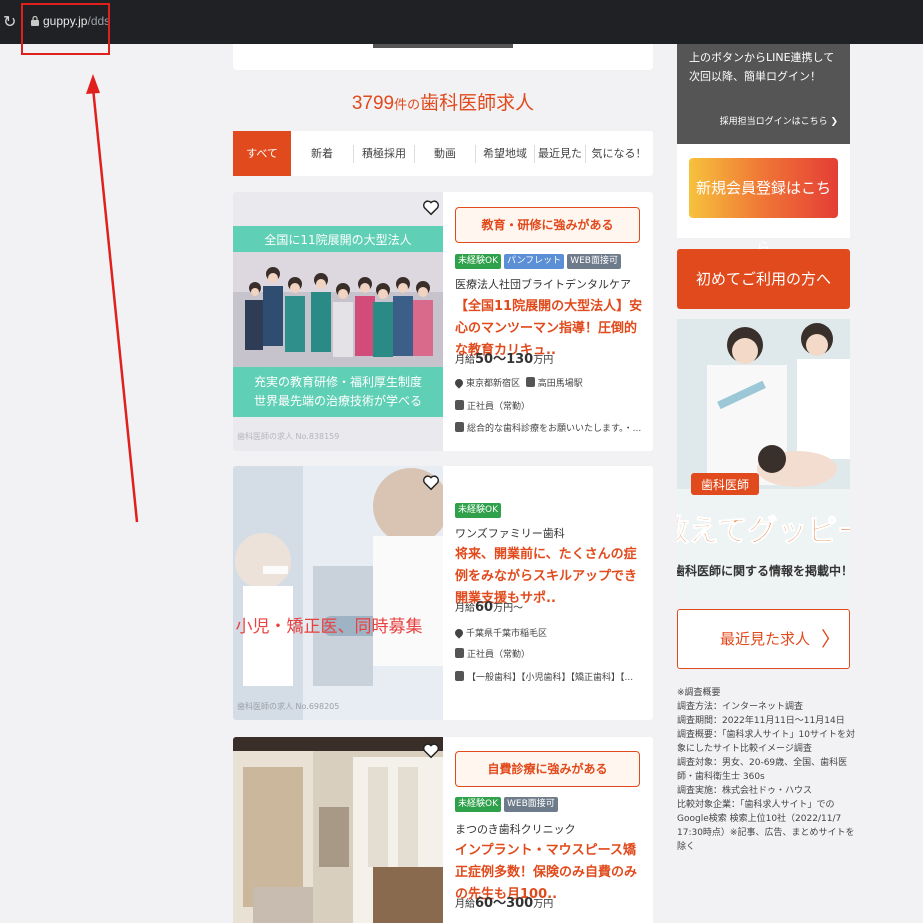 The image size is (923, 923). Describe the element at coordinates (493, 384) in the screenshot. I see `location: 東京都新宿区` at that location.